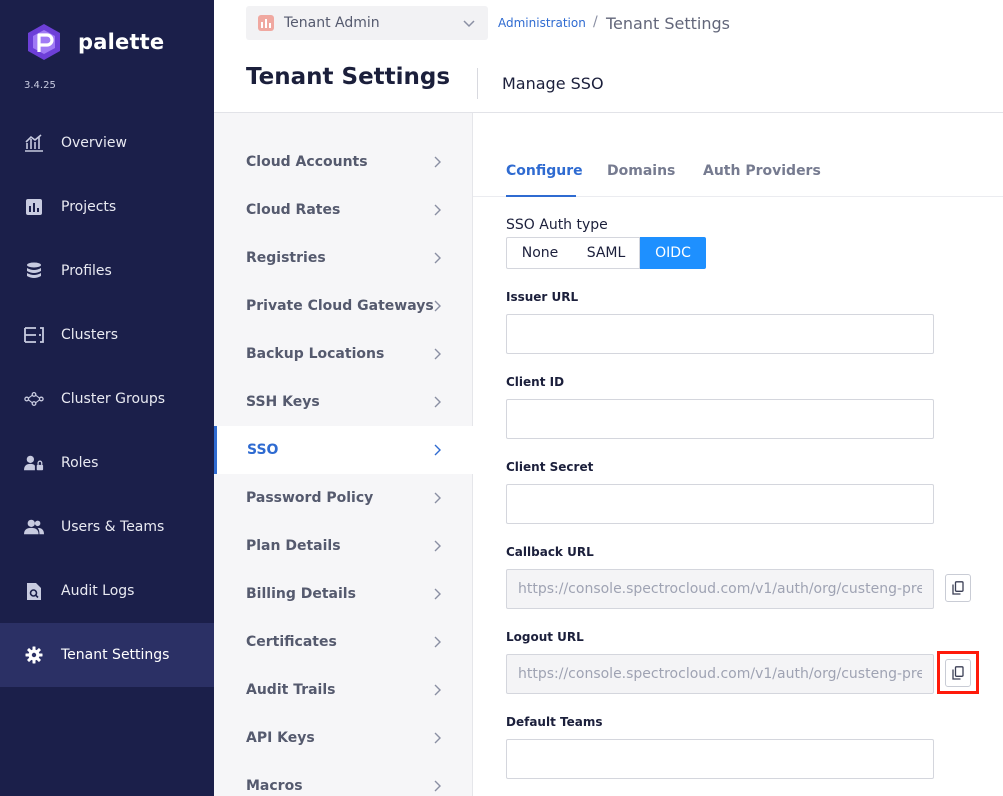  Describe the element at coordinates (606, 253) in the screenshot. I see `auth-type-saml-option: SAML` at that location.